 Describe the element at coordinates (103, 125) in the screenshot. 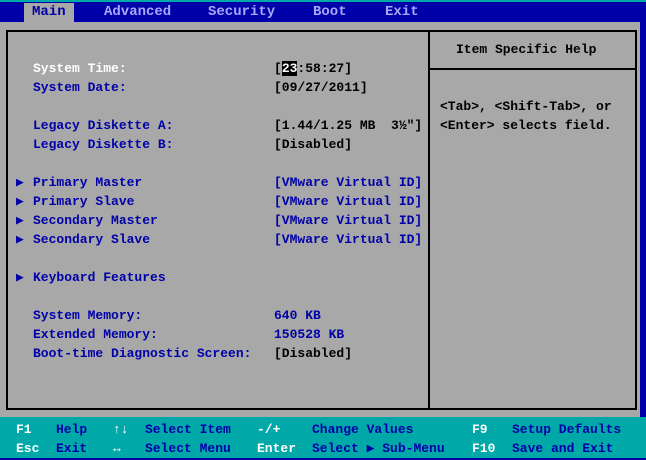

I see `diskette-a-label: Legacy Diskette A:` at that location.